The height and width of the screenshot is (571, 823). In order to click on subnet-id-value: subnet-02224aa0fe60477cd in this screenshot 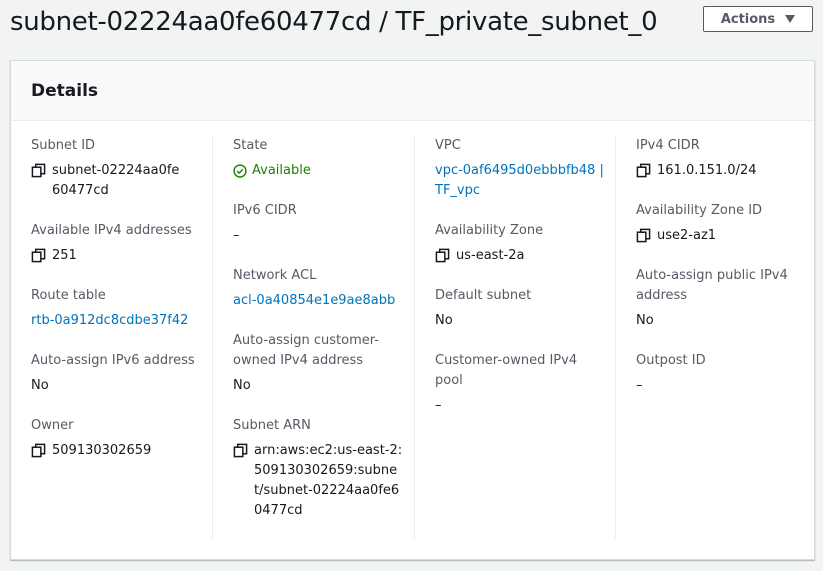, I will do `click(116, 180)`.